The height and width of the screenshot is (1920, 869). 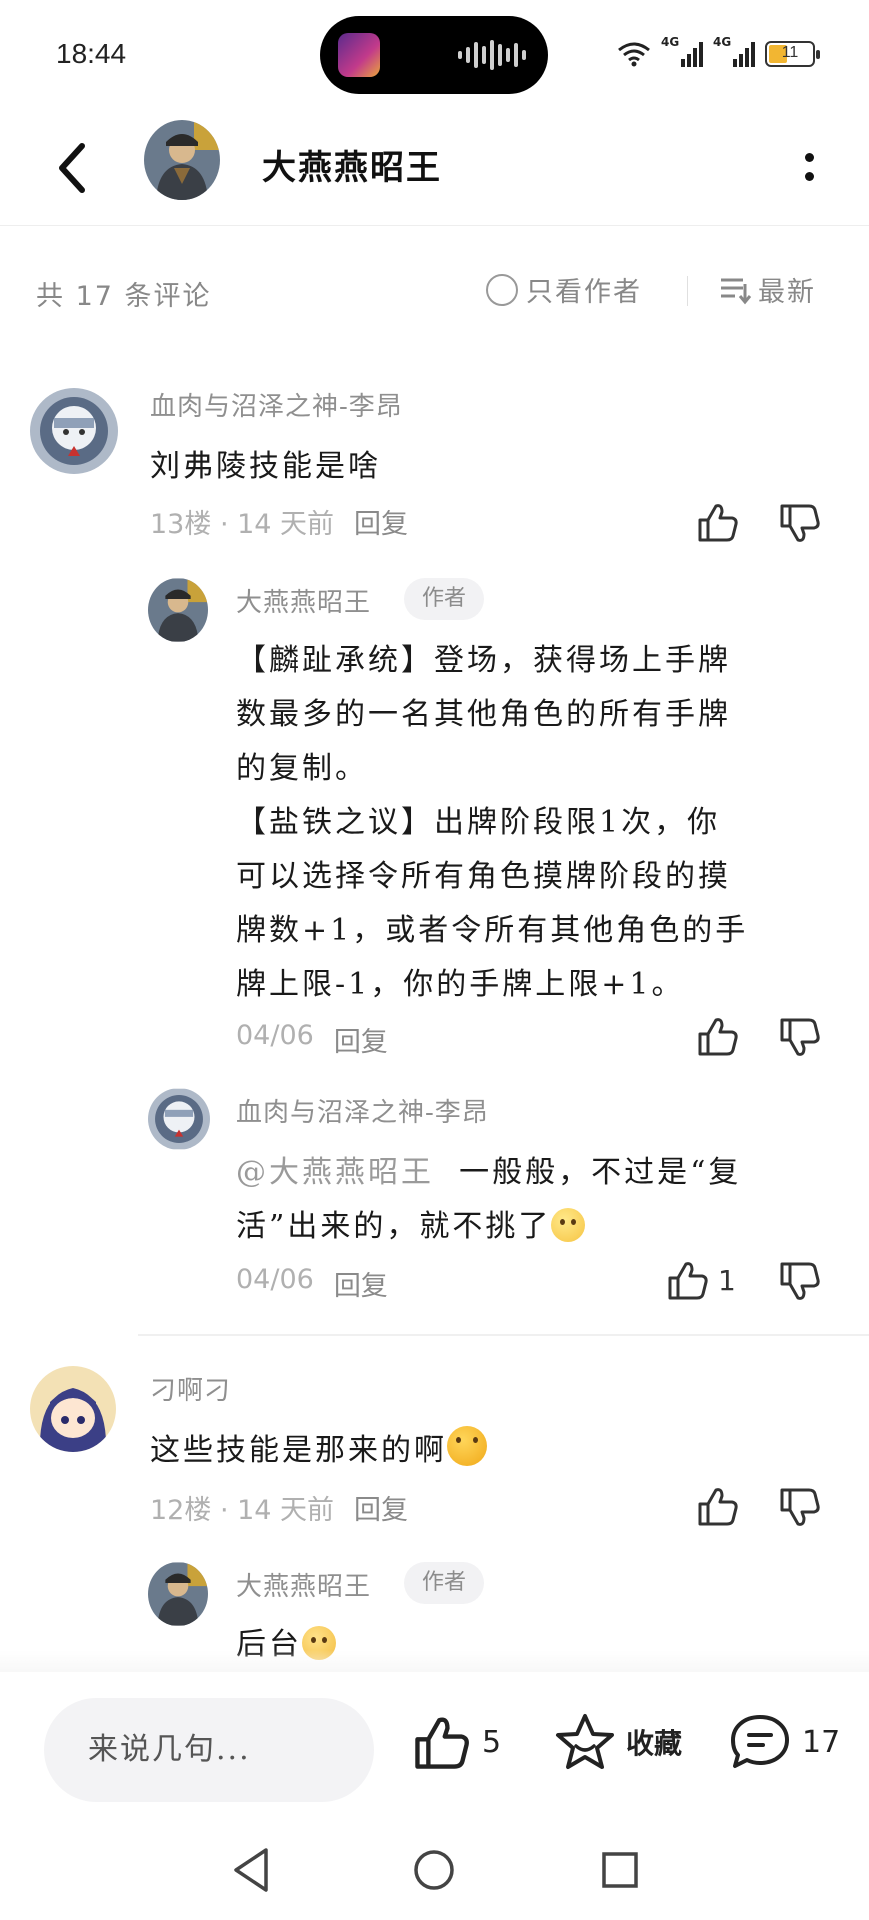 What do you see at coordinates (72, 168) in the screenshot?
I see `back-arrow-icon` at bounding box center [72, 168].